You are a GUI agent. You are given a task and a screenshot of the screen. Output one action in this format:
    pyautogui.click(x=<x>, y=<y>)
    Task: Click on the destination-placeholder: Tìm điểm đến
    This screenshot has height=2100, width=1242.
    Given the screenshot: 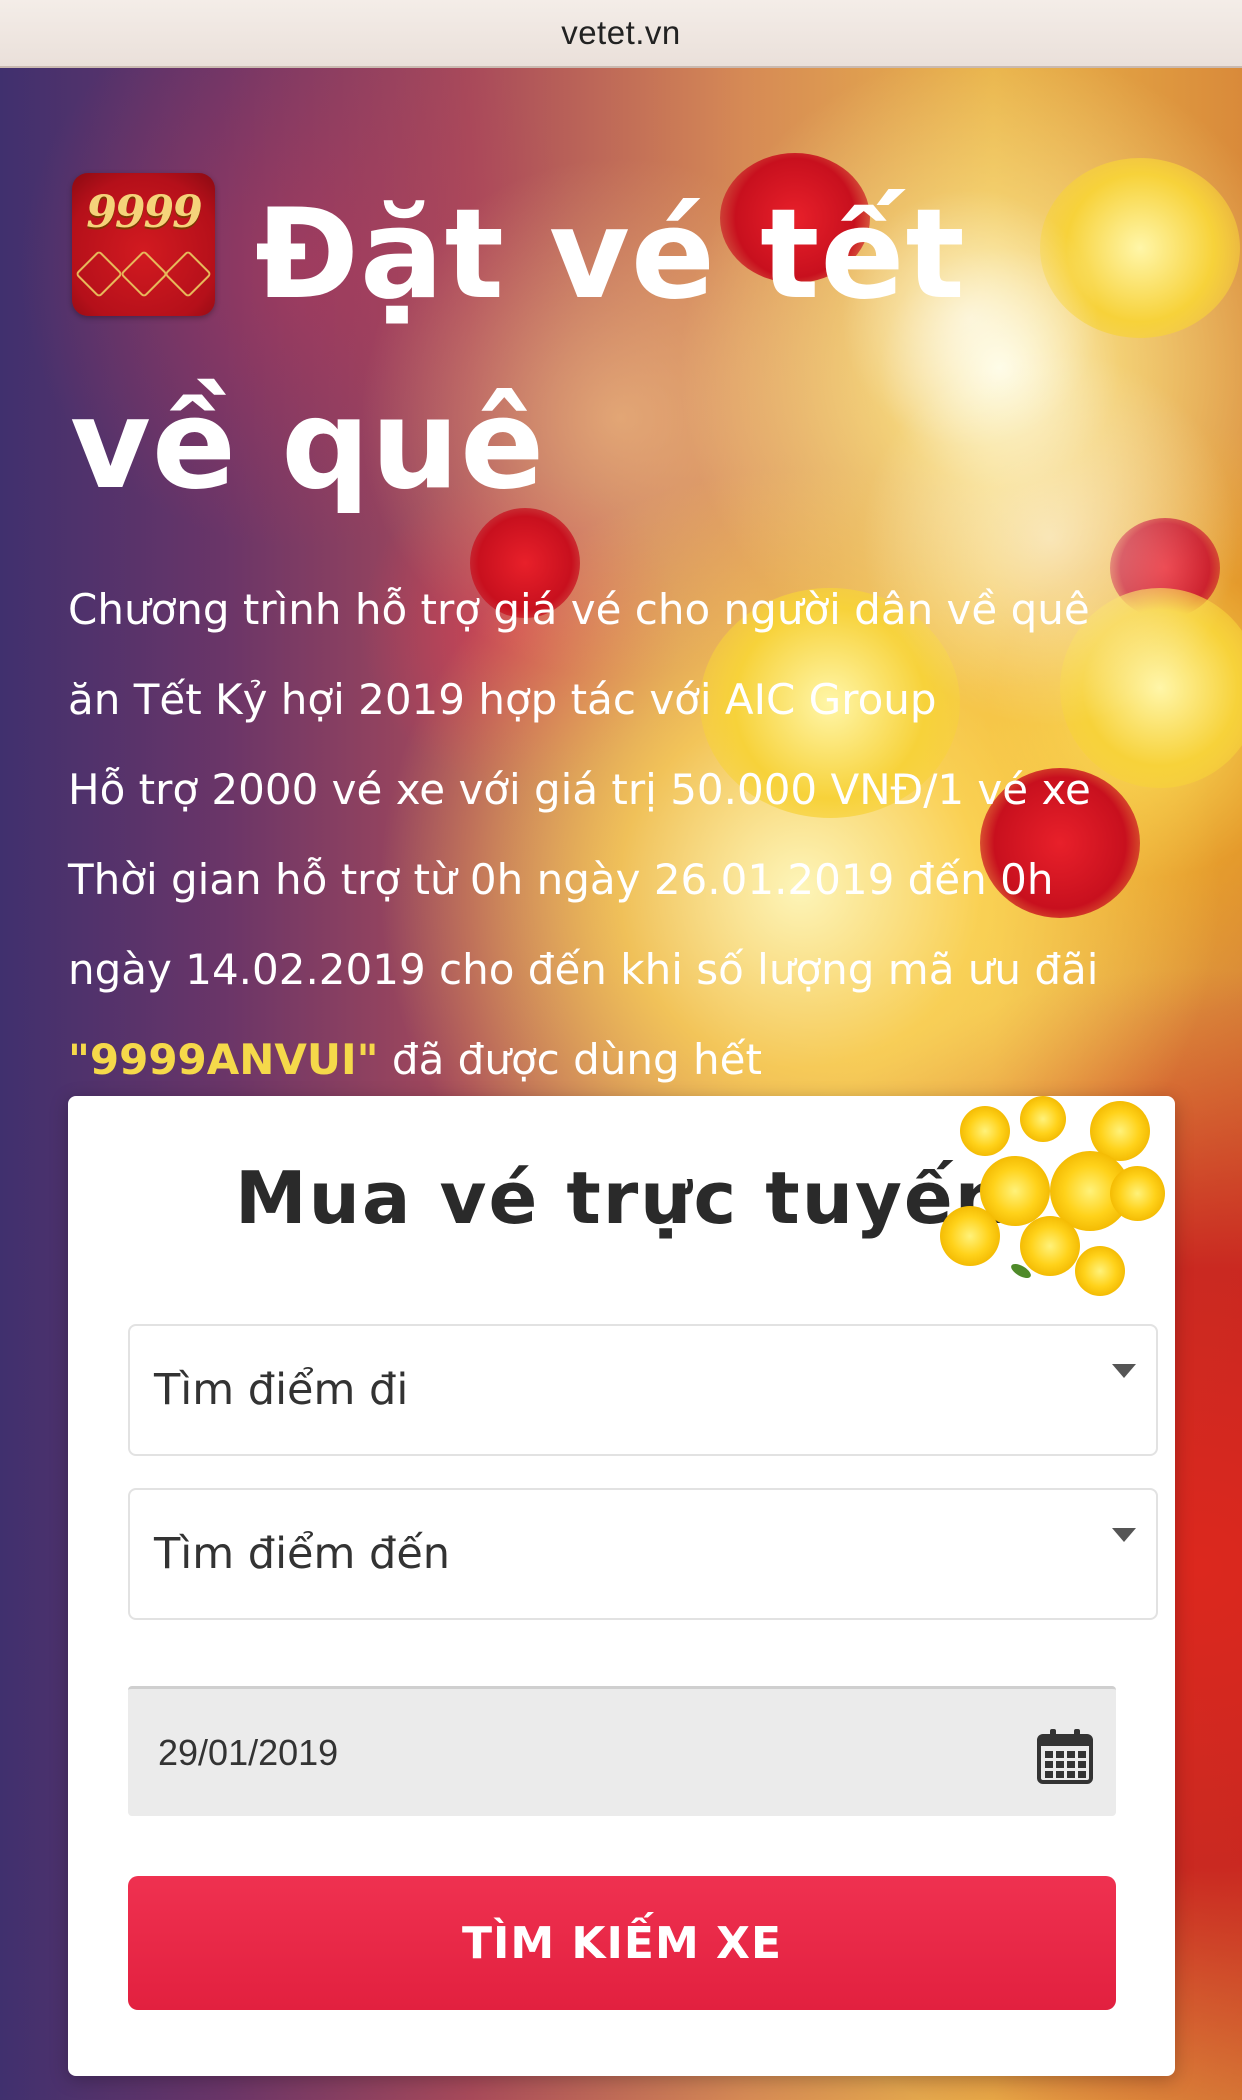 What is the action you would take?
    pyautogui.click(x=302, y=1554)
    